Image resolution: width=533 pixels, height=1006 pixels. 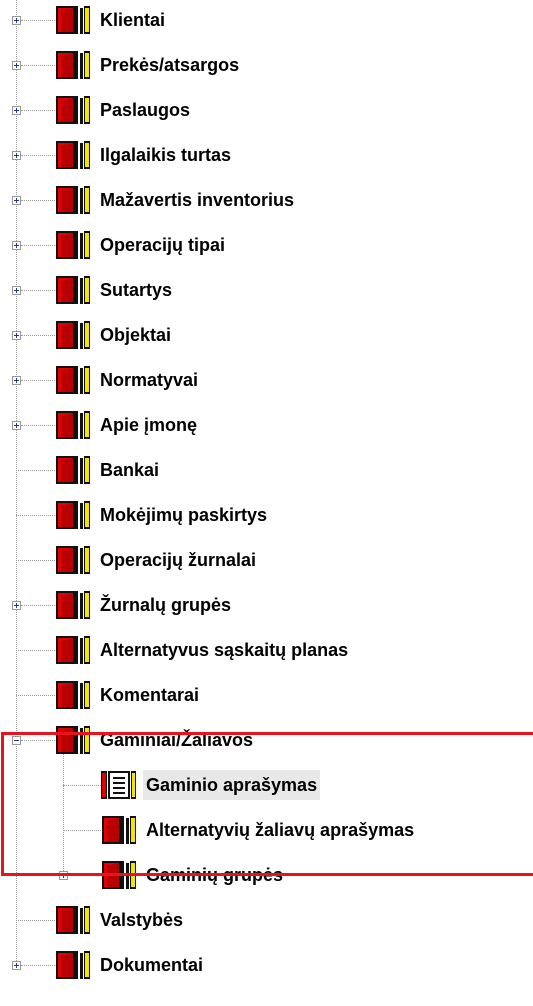 What do you see at coordinates (266, 920) in the screenshot?
I see `tree-node-valstybes: Valstybės` at bounding box center [266, 920].